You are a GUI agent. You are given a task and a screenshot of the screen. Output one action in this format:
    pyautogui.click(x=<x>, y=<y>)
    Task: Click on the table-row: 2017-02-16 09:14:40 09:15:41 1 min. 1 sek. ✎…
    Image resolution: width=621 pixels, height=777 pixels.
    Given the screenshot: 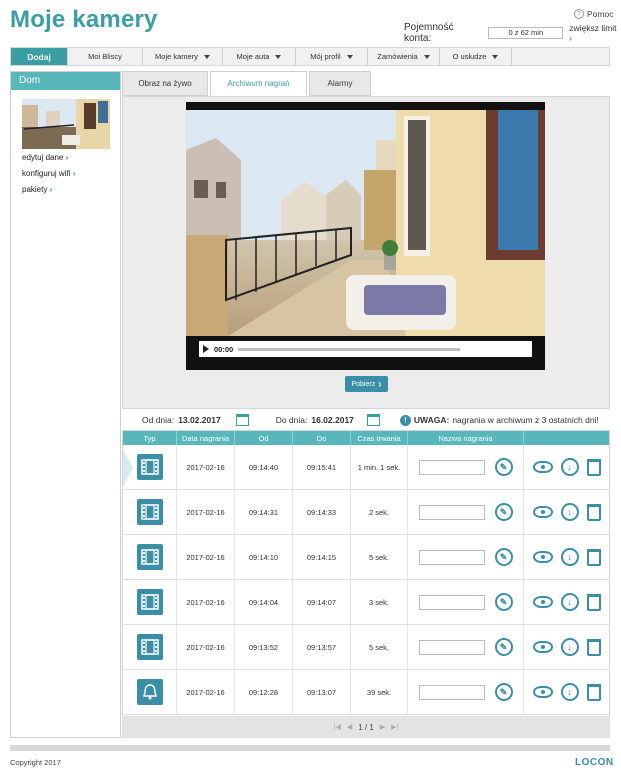 What is the action you would take?
    pyautogui.click(x=366, y=467)
    